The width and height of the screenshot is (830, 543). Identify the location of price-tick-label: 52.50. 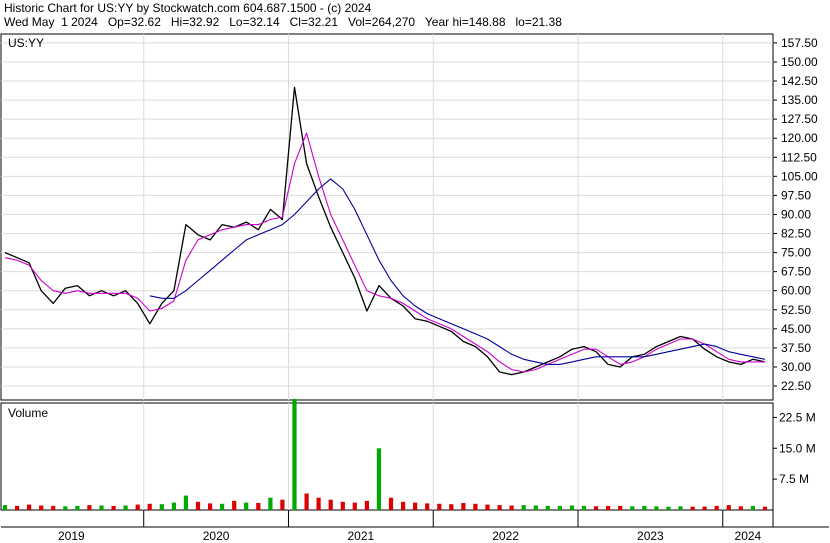
(796, 310).